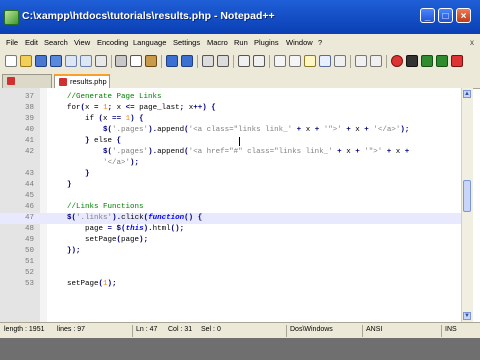 This screenshot has width=480, height=360. What do you see at coordinates (266, 42) in the screenshot?
I see `menu-plugins: Plugins` at bounding box center [266, 42].